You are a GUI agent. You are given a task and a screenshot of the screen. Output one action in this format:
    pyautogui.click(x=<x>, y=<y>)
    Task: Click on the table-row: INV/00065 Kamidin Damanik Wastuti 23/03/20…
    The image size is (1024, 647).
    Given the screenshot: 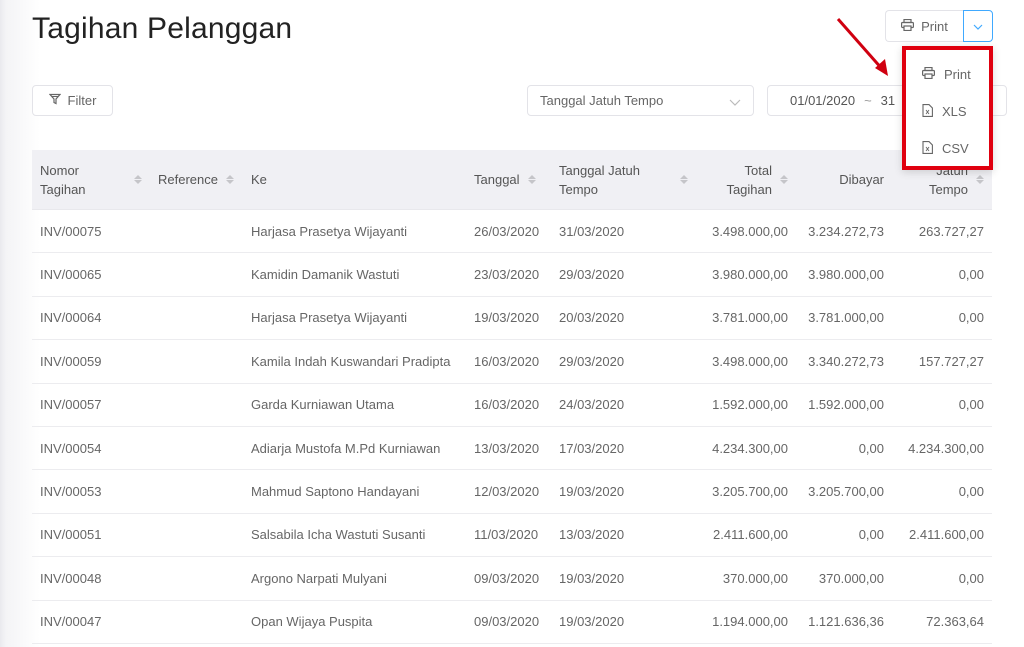 What is the action you would take?
    pyautogui.click(x=512, y=275)
    